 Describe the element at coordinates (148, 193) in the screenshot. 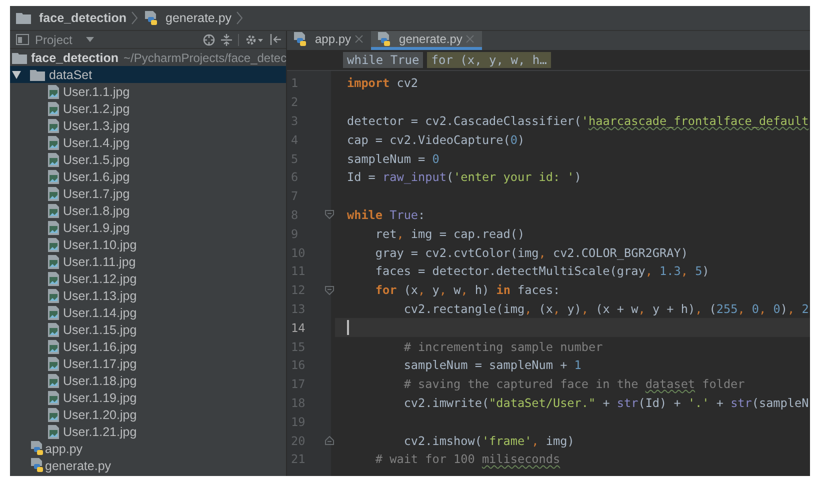

I see `tree-item: User.1.7.jpg` at that location.